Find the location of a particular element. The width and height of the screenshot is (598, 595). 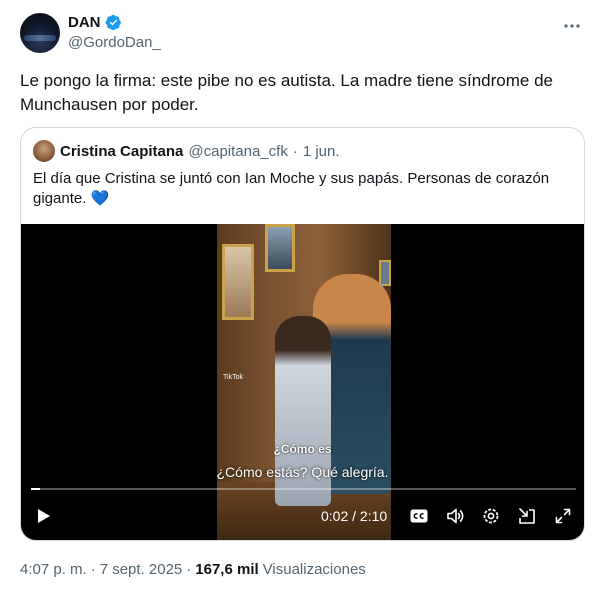

quote-header: Cristina Capitana @capitana_cfk · 1 jun. is located at coordinates (186, 151).